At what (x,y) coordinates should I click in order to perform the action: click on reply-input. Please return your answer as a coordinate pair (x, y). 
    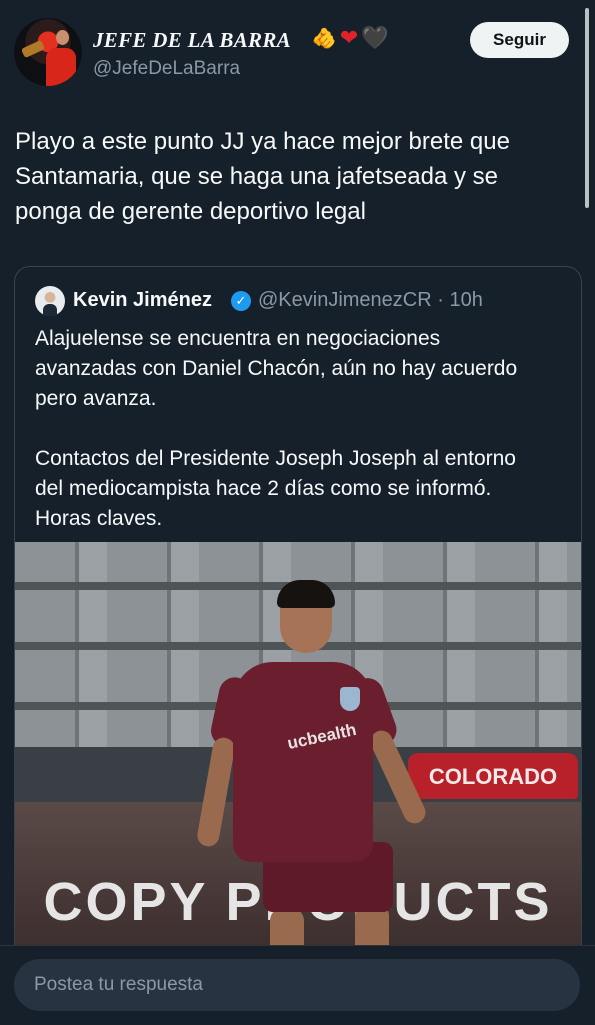
    Looking at the image, I should click on (297, 985).